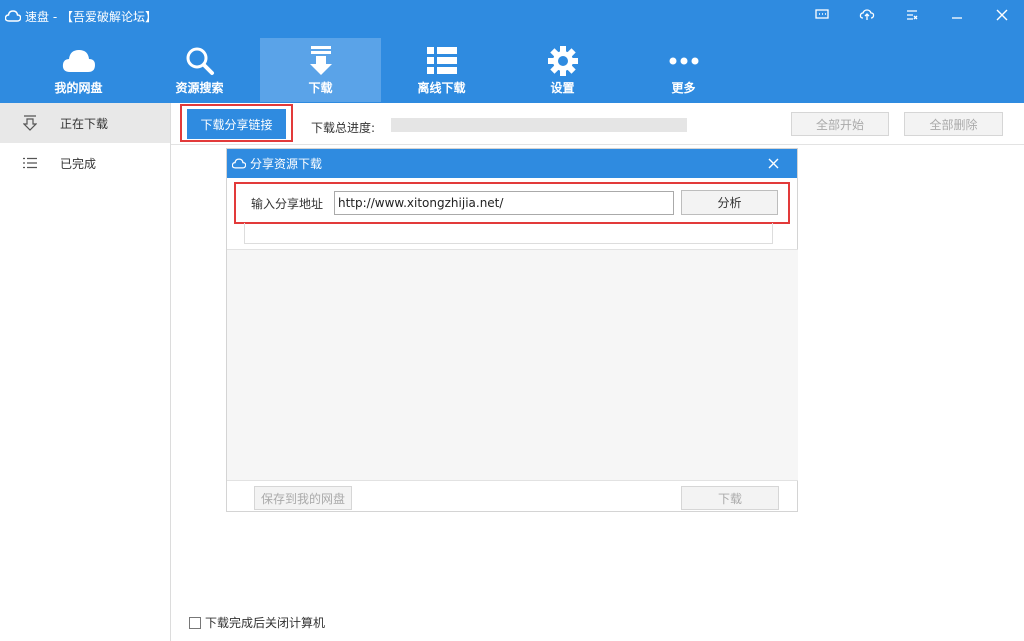 The width and height of the screenshot is (1024, 641). I want to click on nav-settings: 设置, so click(562, 70).